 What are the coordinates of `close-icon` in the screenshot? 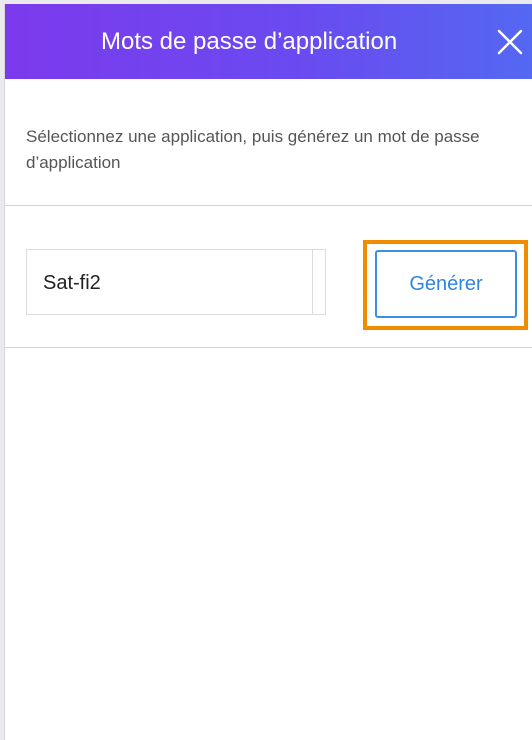 It's located at (510, 42).